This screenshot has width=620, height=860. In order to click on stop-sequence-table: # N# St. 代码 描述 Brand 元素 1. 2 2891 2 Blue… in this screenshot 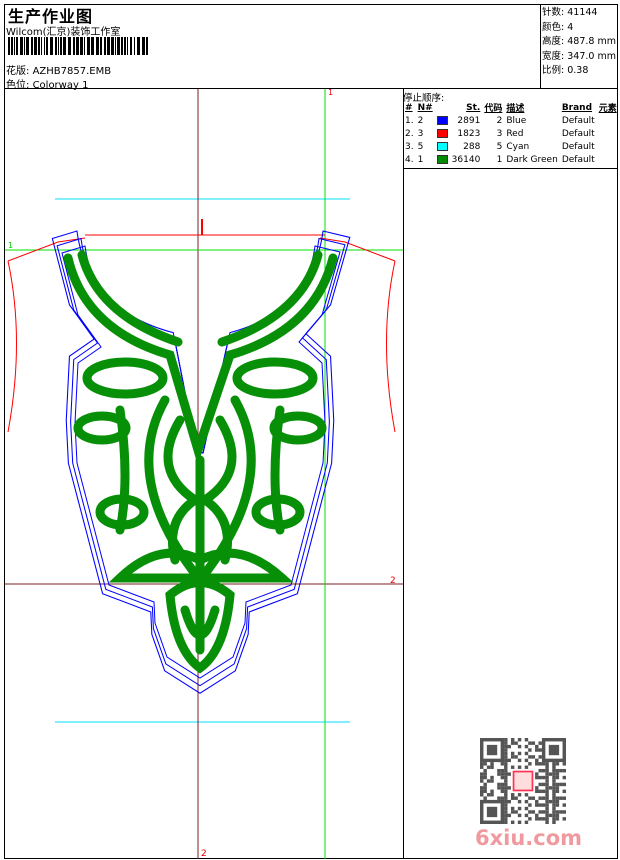, I will do `click(511, 133)`.